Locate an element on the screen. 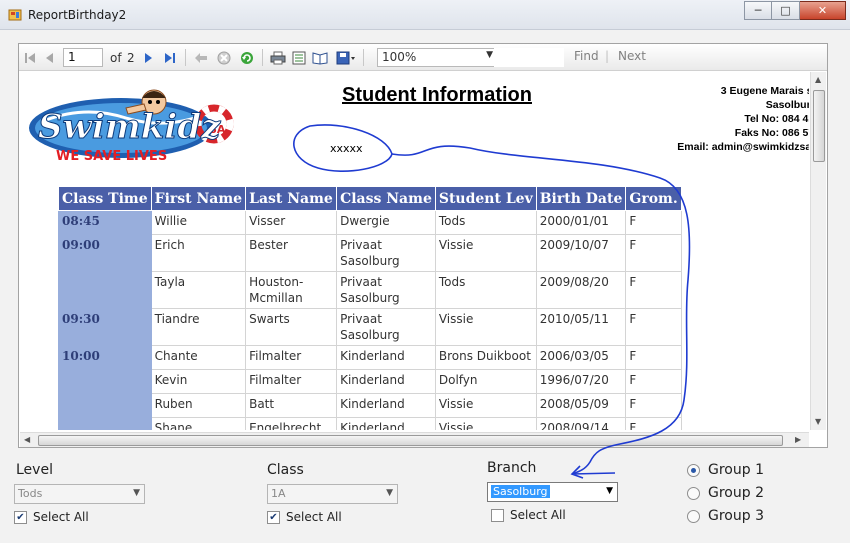  class-time-cell: 08:45 is located at coordinates (105, 222).